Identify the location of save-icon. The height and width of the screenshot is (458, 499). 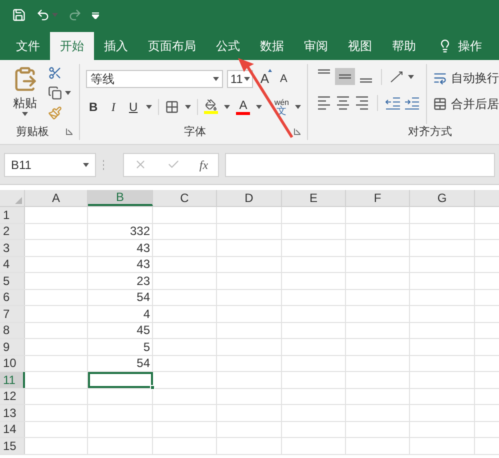
(19, 15).